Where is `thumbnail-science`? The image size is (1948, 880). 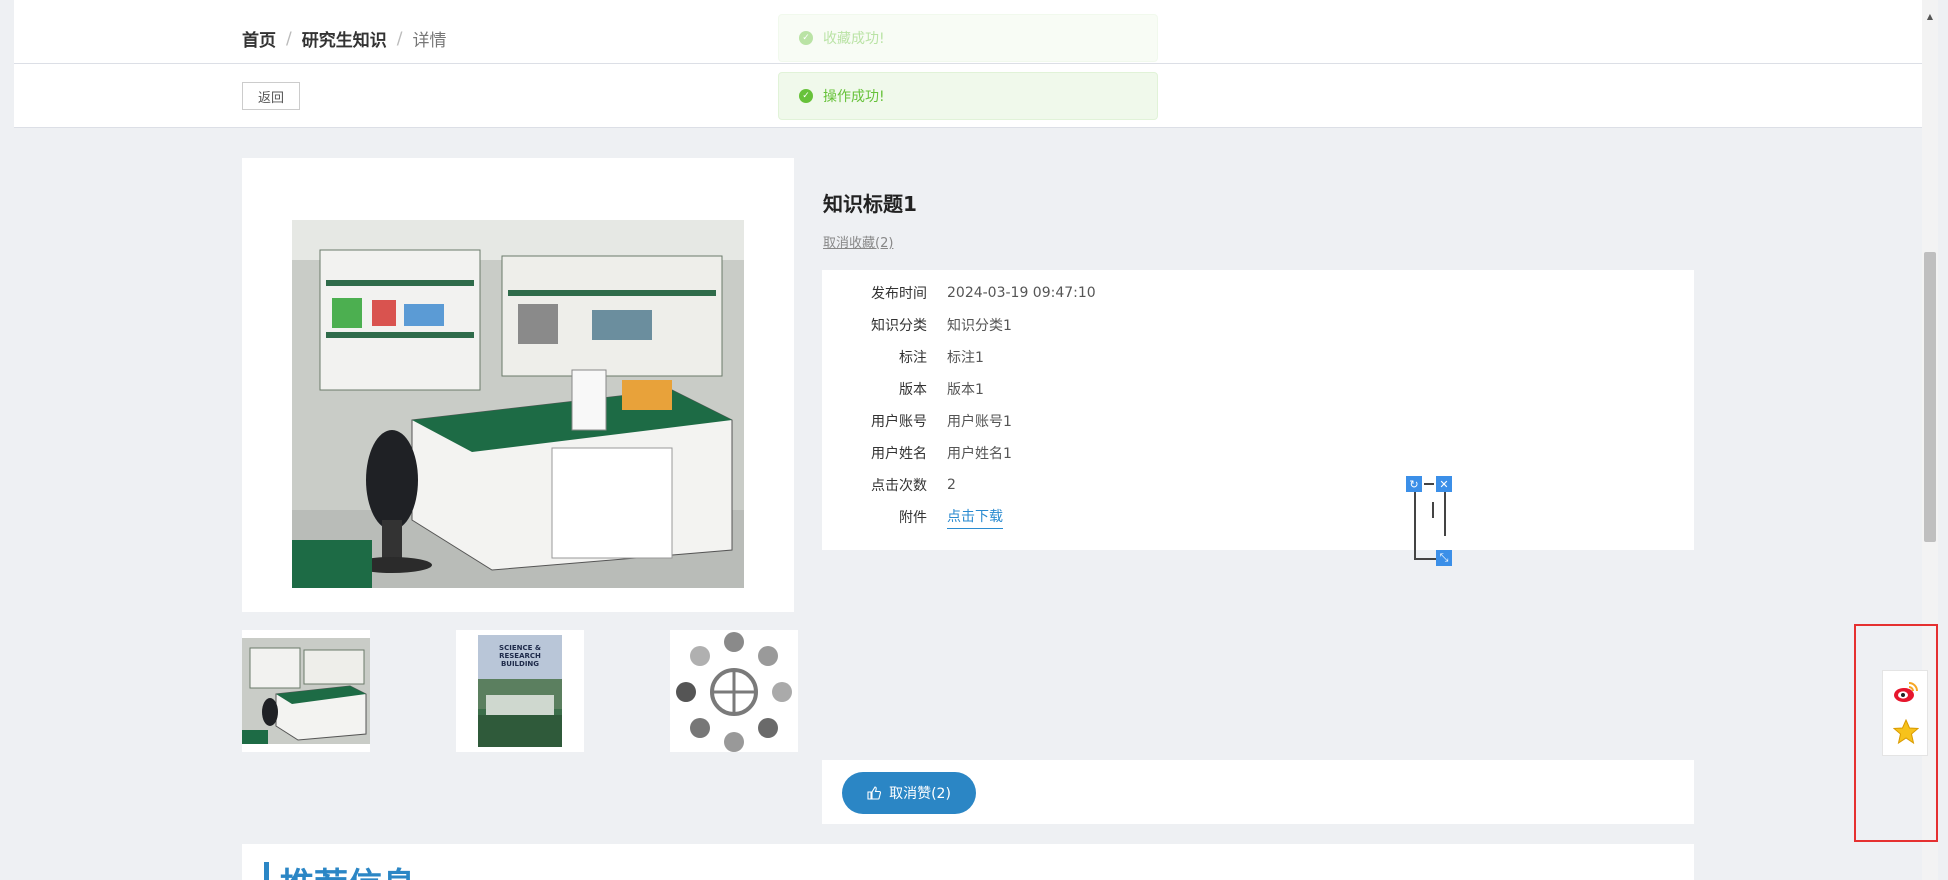 thumbnail-science is located at coordinates (734, 691).